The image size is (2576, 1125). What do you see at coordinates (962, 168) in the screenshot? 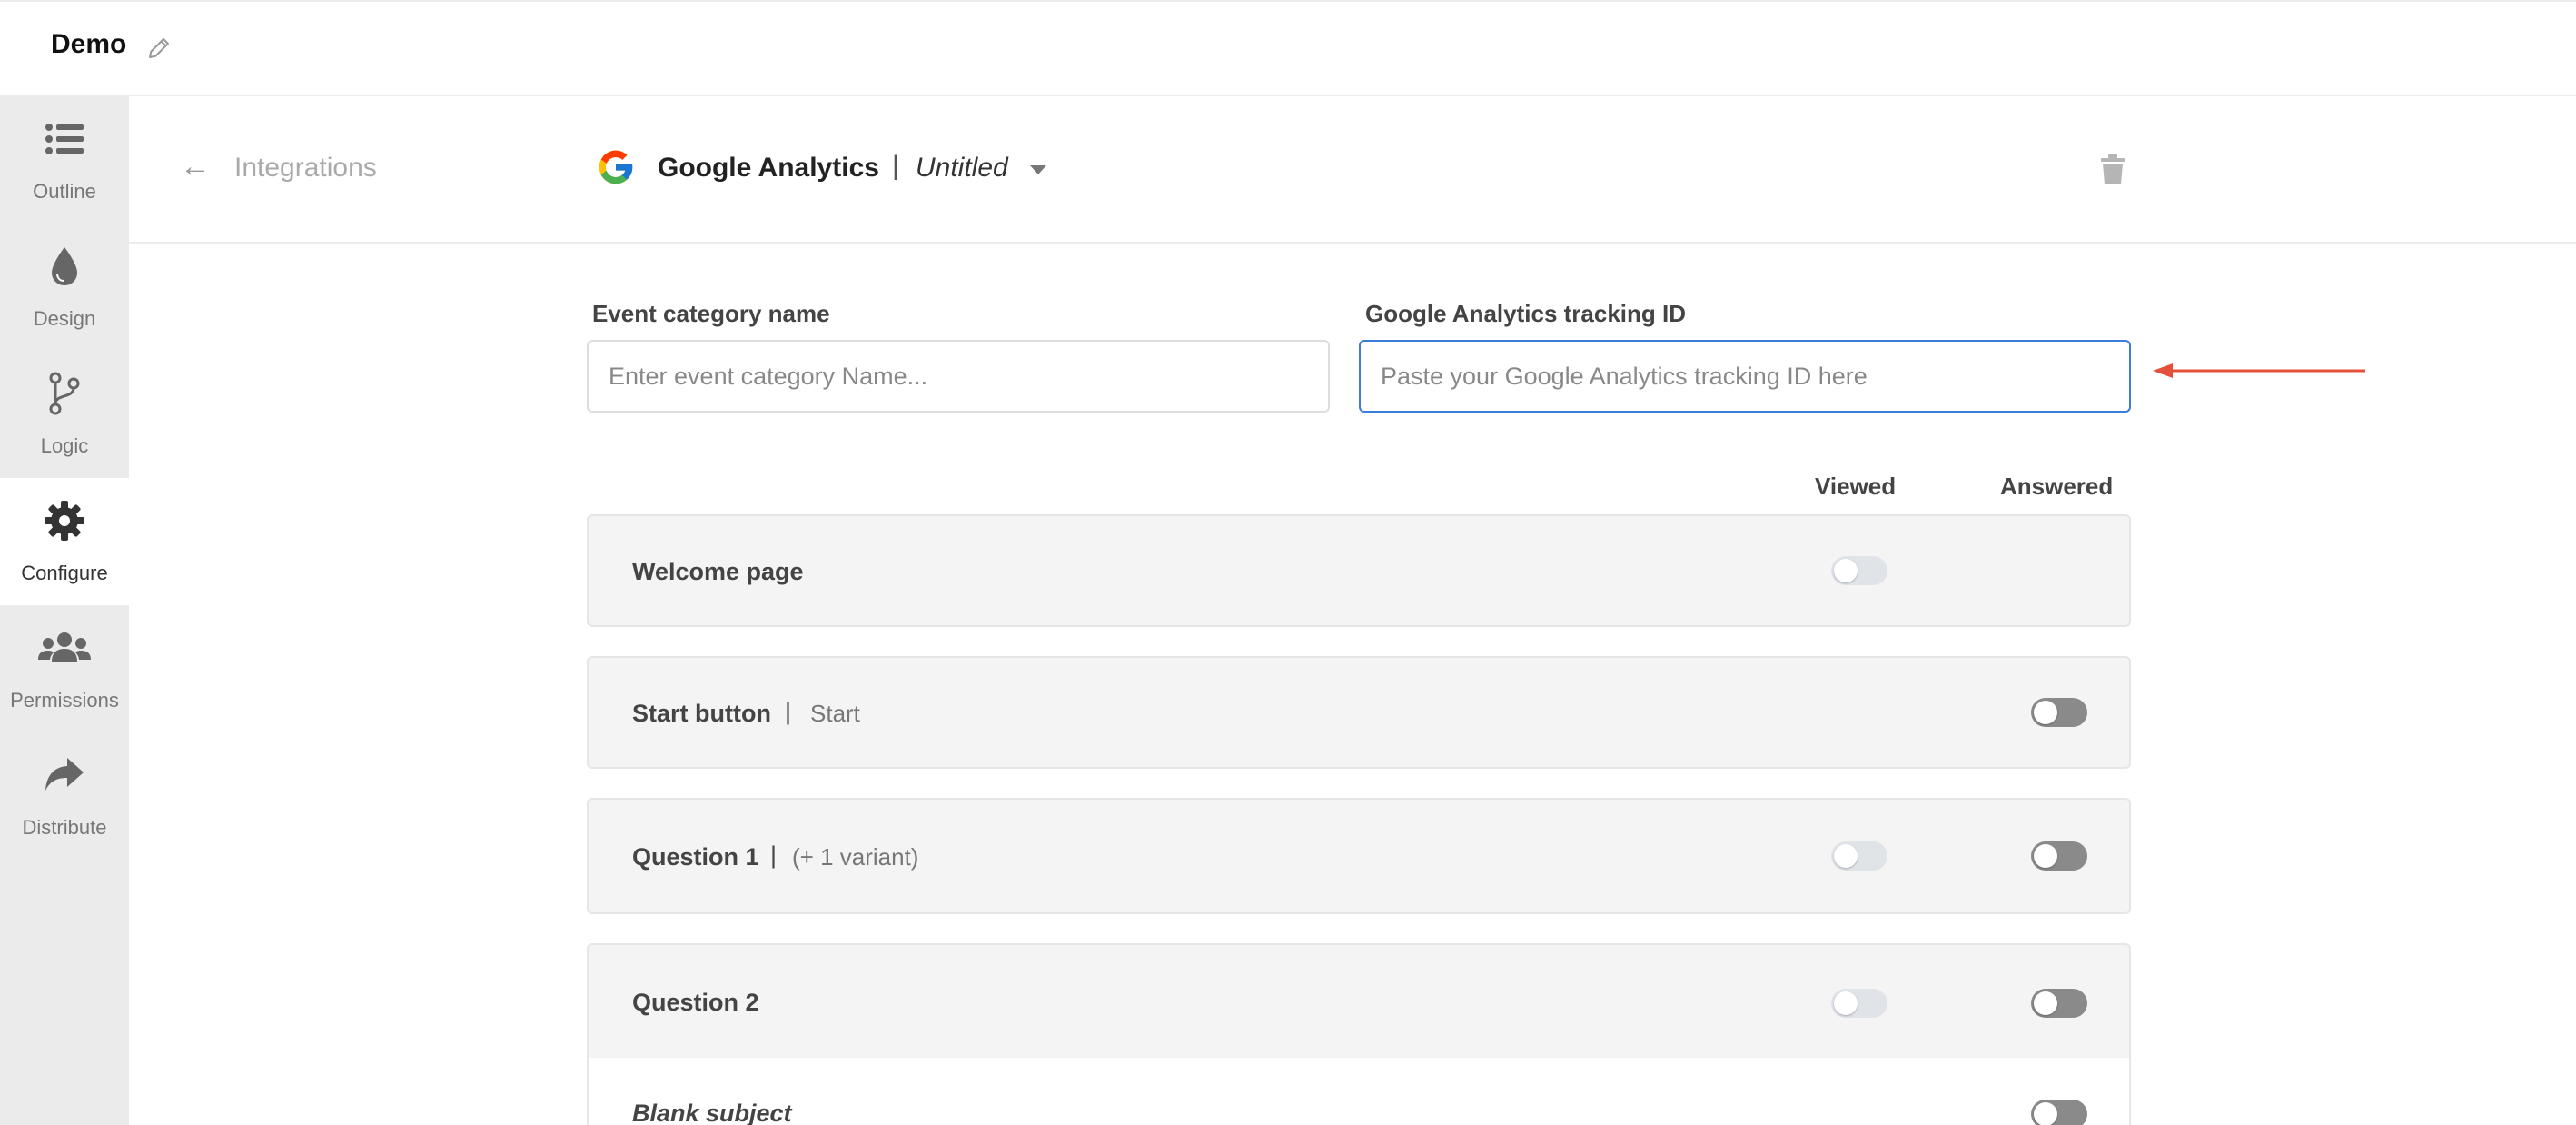
I see `integration-instance-name: Untitled` at bounding box center [962, 168].